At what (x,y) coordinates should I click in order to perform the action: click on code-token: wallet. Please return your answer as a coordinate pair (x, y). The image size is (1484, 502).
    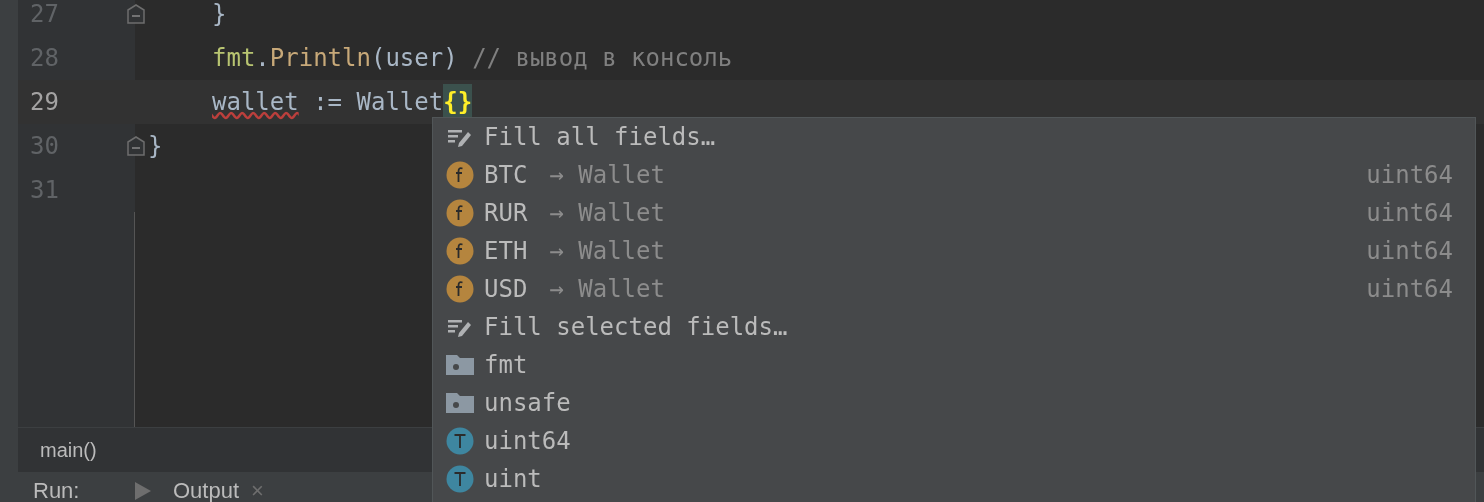
    Looking at the image, I should click on (255, 102).